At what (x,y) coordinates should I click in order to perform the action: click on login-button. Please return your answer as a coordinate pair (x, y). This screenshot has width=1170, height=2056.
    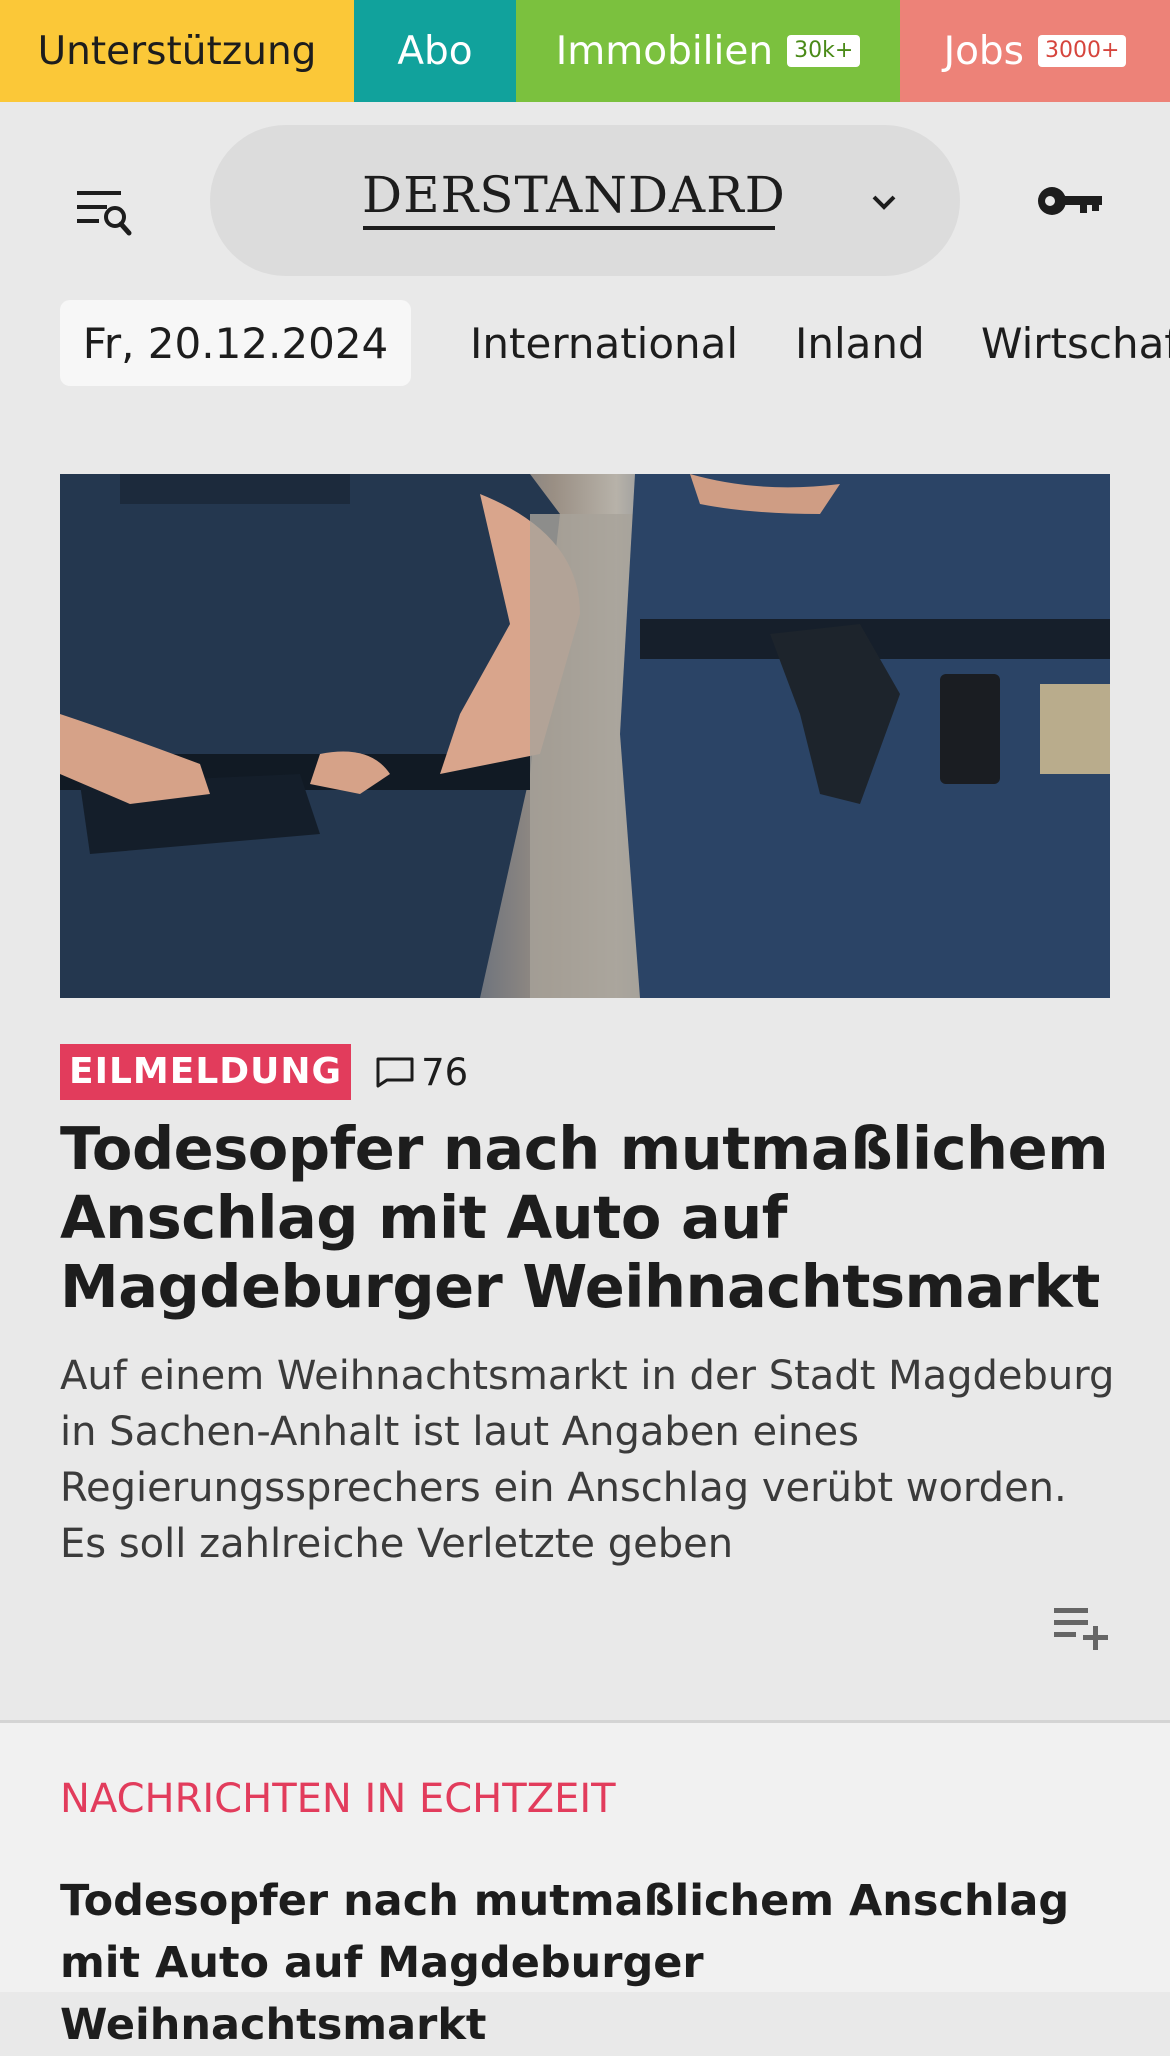
    Looking at the image, I should click on (1070, 201).